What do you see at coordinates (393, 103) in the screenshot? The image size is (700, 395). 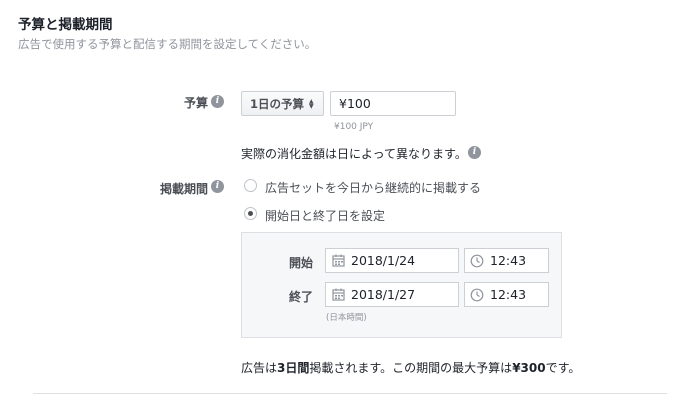 I see `budget-amount-input: ¥100` at bounding box center [393, 103].